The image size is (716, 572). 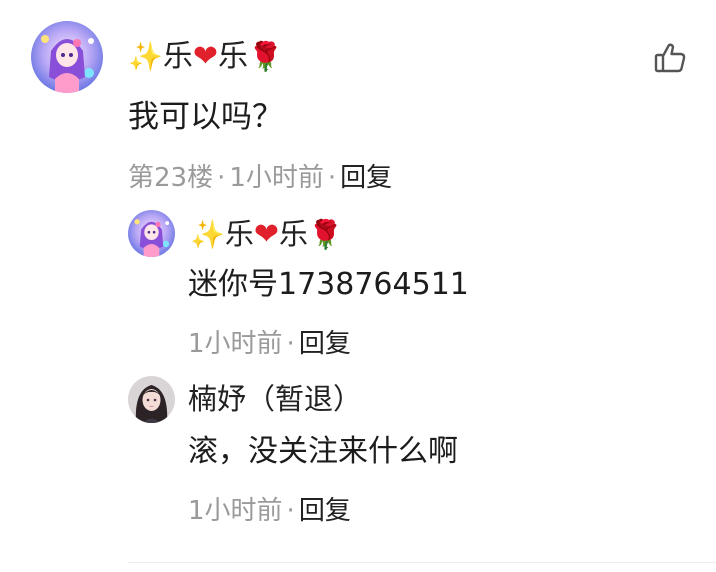 What do you see at coordinates (422, 562) in the screenshot?
I see `divider` at bounding box center [422, 562].